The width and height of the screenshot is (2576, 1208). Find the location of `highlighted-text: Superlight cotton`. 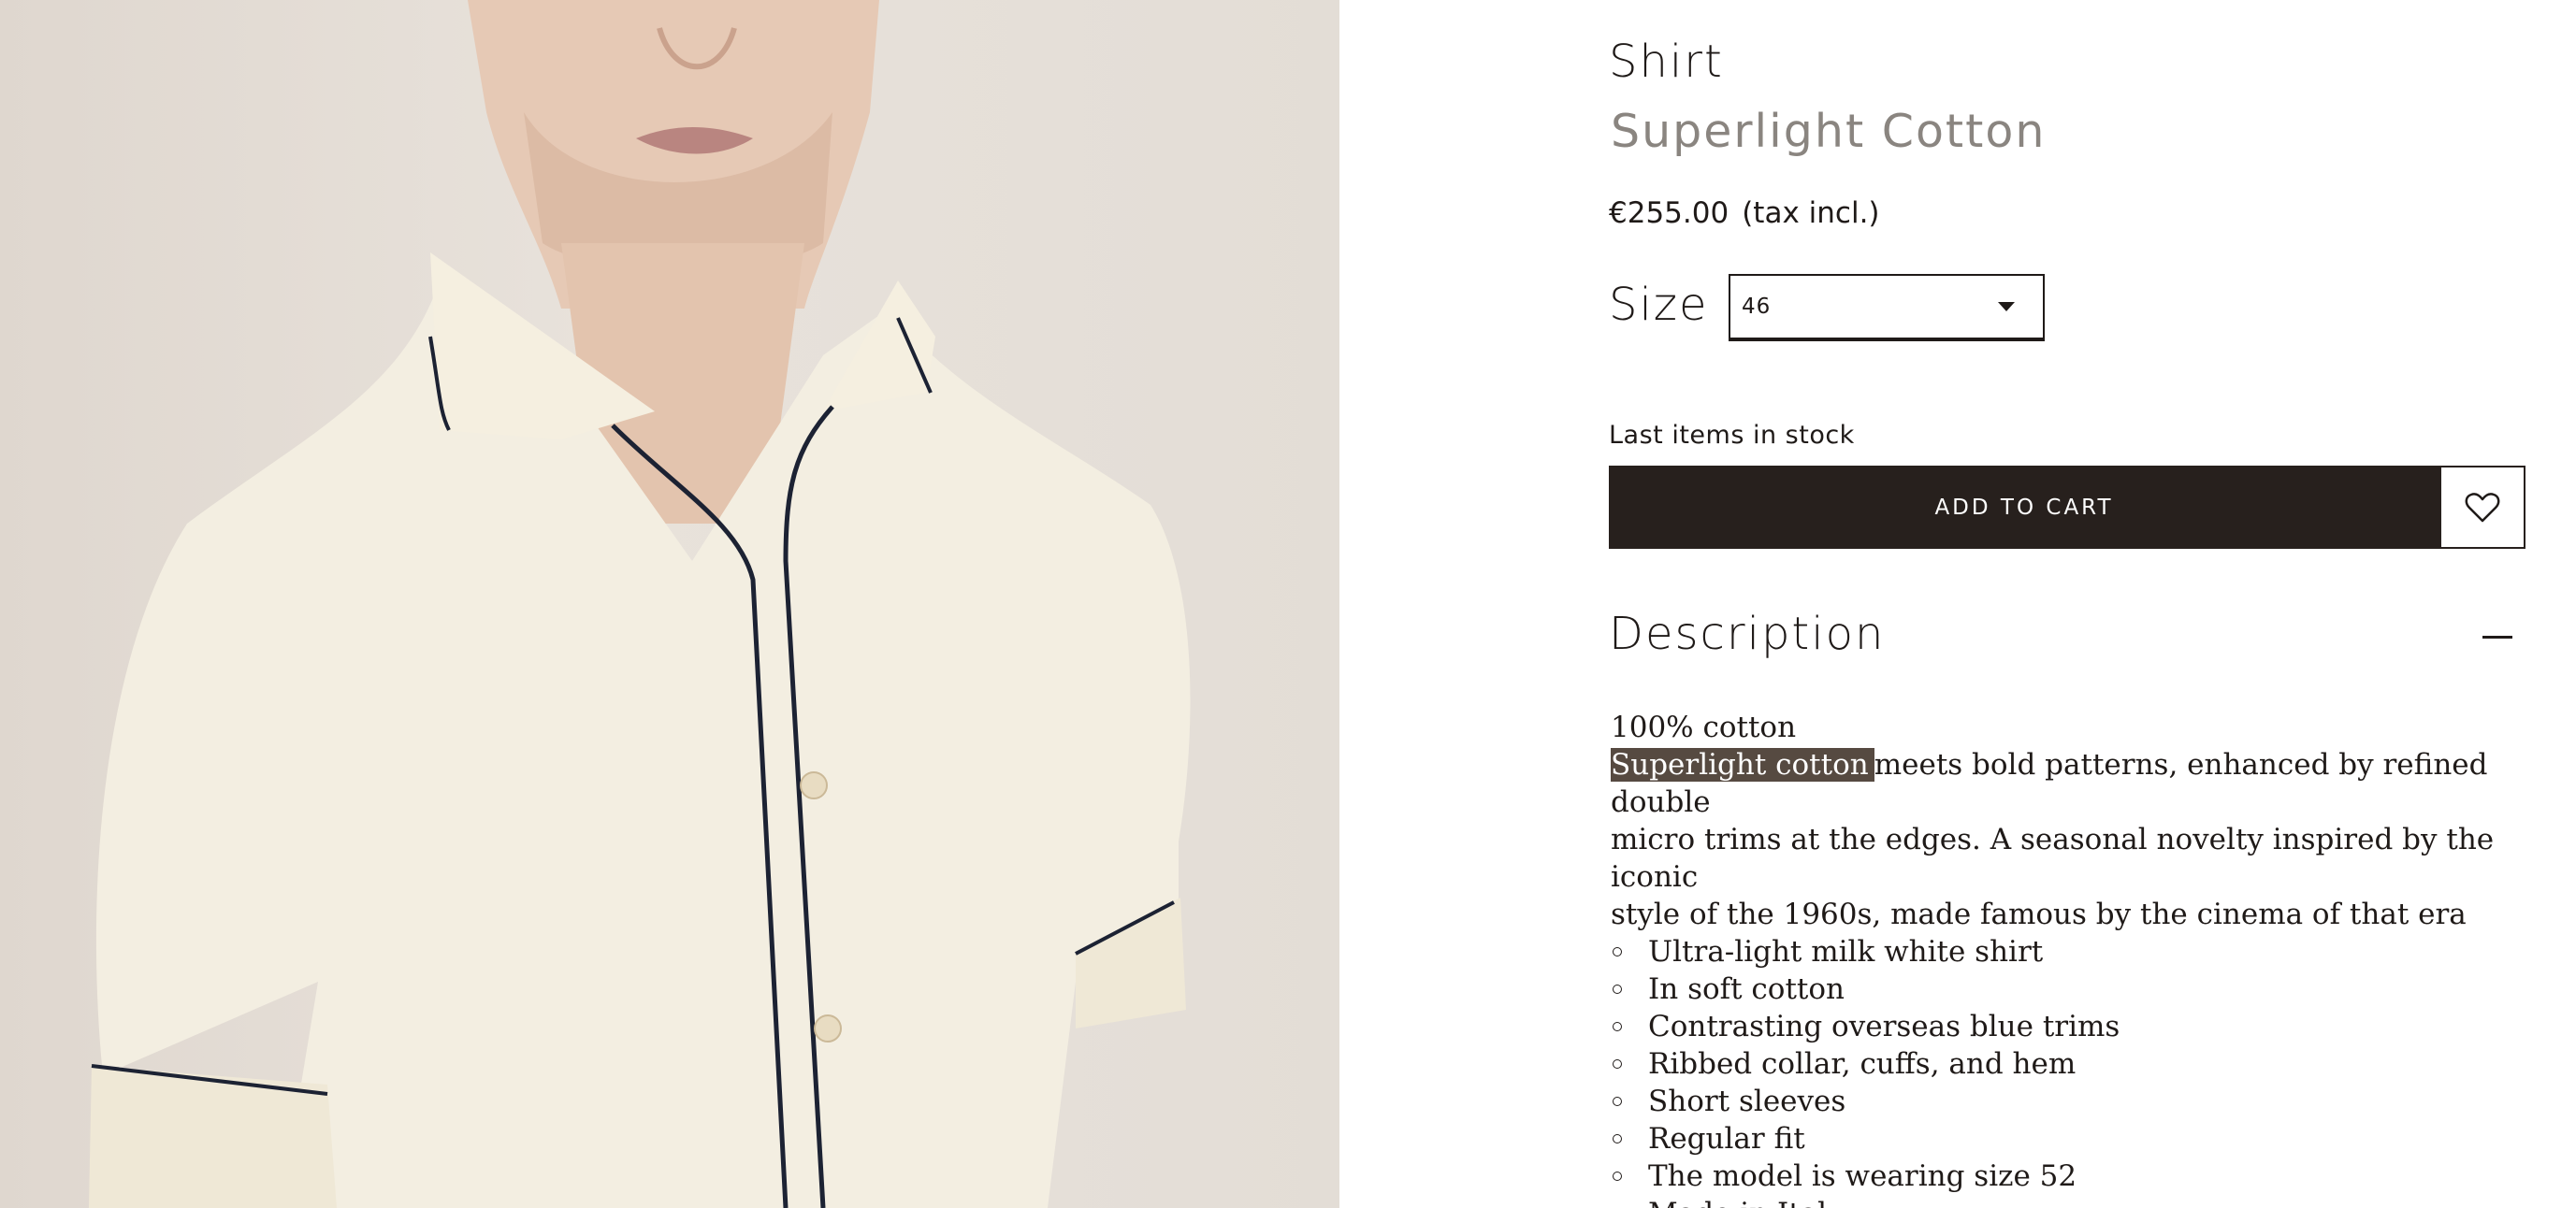

highlighted-text: Superlight cotton is located at coordinates (1742, 765).